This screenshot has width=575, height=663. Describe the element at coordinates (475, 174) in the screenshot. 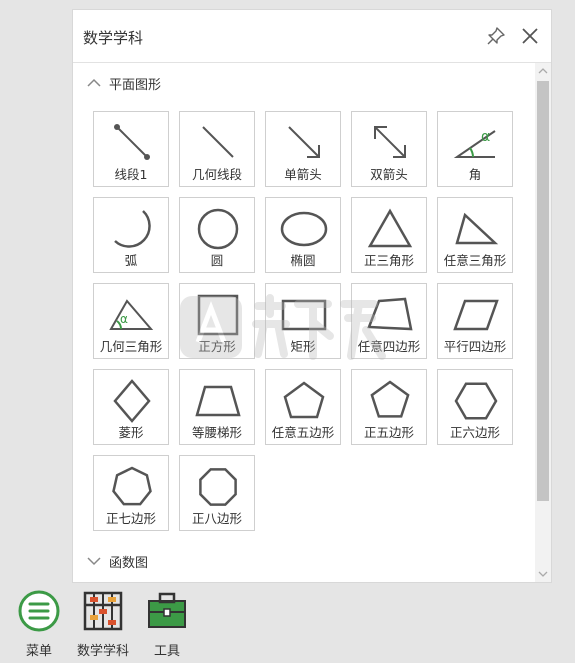

I see `shape-label: 角` at that location.